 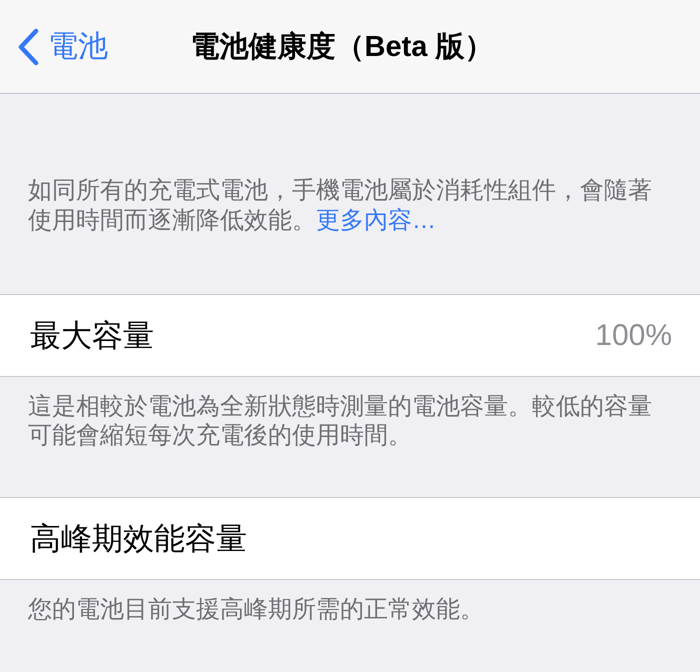 What do you see at coordinates (138, 539) in the screenshot?
I see `row-label: 高峰期效能容量` at bounding box center [138, 539].